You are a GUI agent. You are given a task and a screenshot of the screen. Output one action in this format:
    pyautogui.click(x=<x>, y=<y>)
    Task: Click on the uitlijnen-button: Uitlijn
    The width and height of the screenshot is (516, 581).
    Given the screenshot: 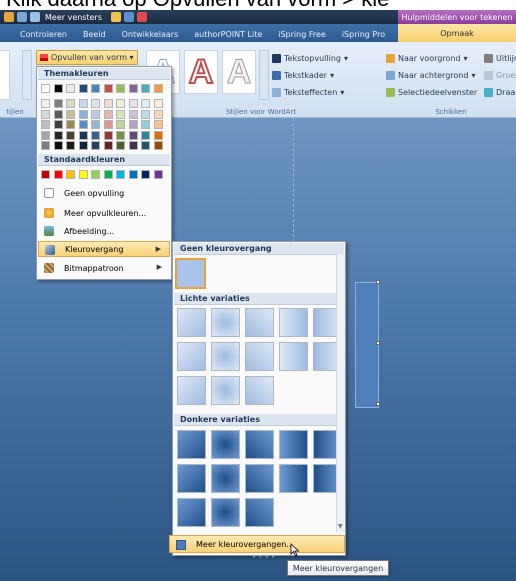 What is the action you would take?
    pyautogui.click(x=500, y=58)
    